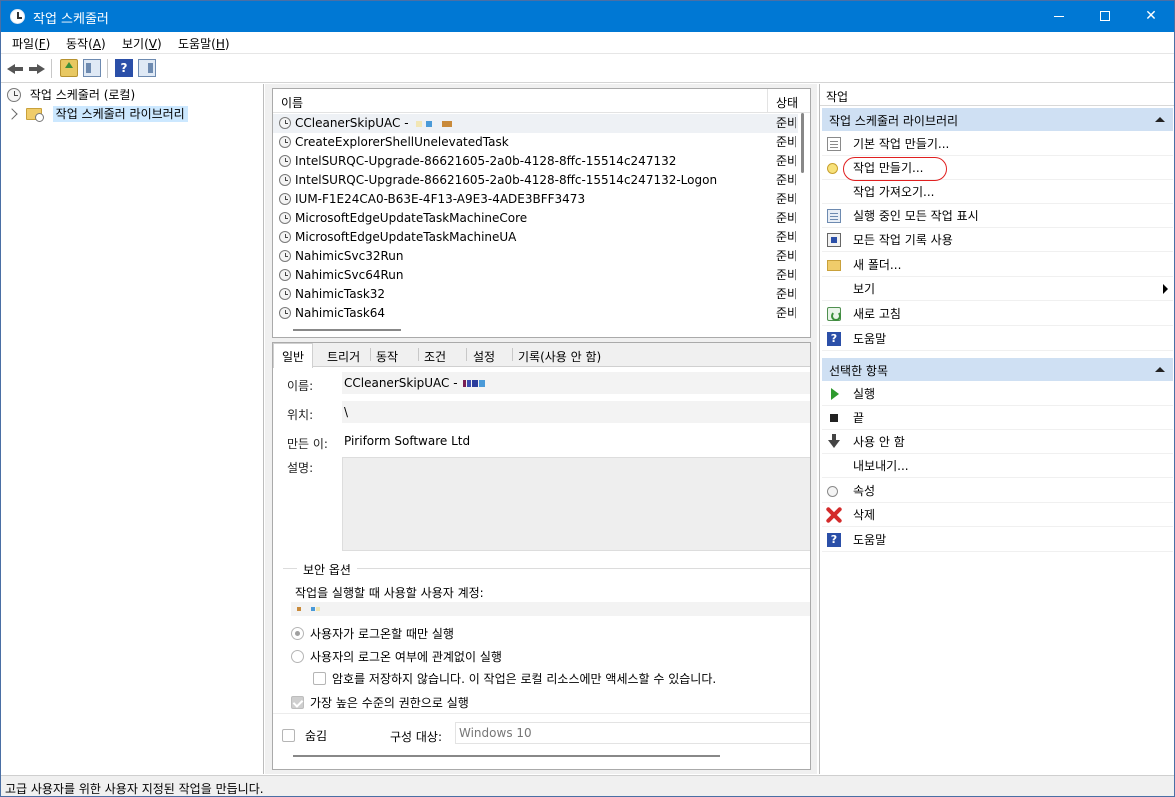  I want to click on show-hide-console-tree-icon, so click(92, 68).